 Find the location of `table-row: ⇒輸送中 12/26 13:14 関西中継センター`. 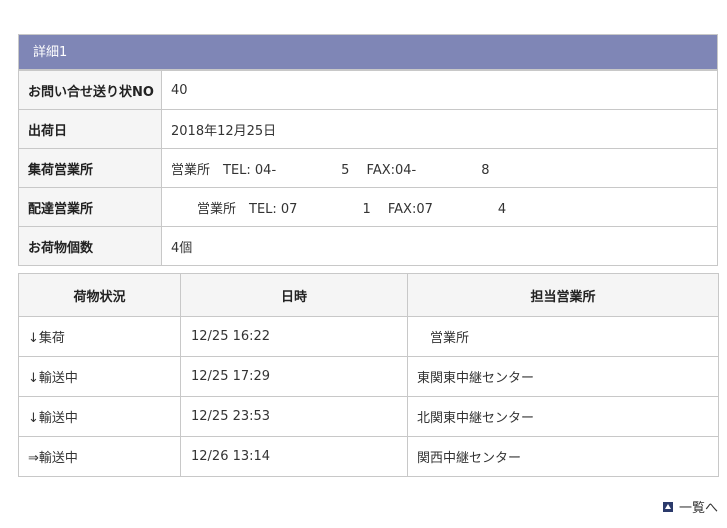

table-row: ⇒輸送中 12/26 13:14 関西中継センター is located at coordinates (368, 456).